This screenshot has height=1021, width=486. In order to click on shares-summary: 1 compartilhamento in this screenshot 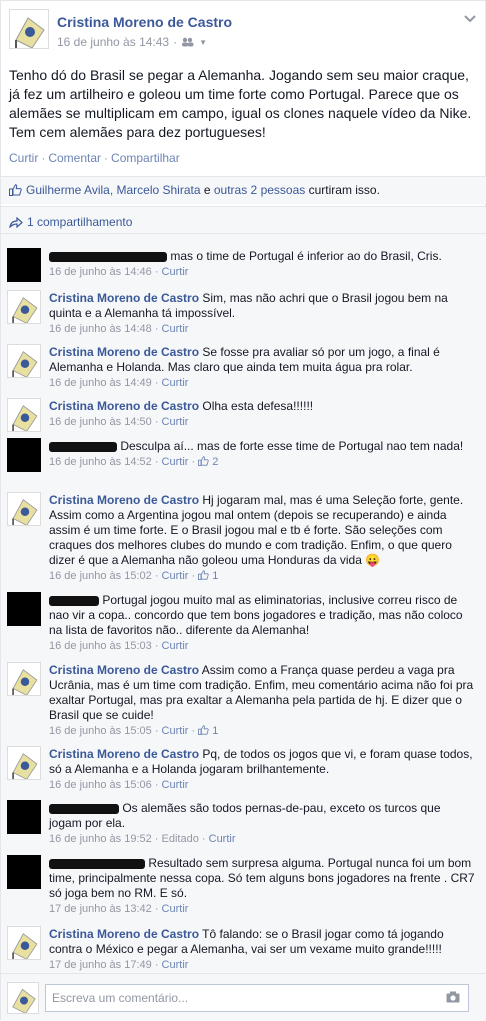, I will do `click(243, 220)`.